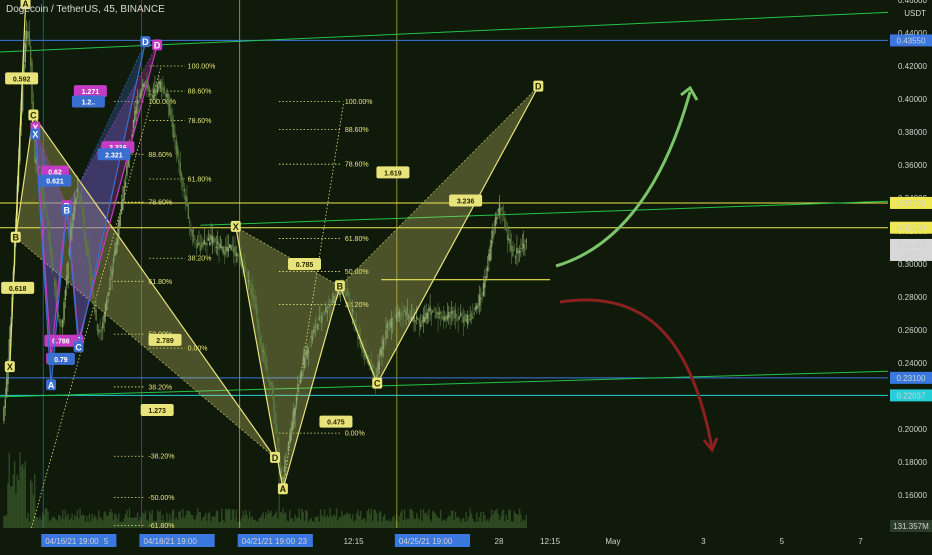  What do you see at coordinates (55, 182) in the screenshot?
I see `ratio-label: 0.621` at bounding box center [55, 182].